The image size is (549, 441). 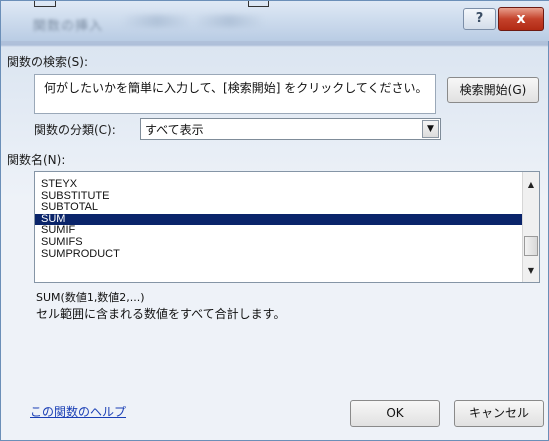 What do you see at coordinates (282, 184) in the screenshot?
I see `list-item: STEYX` at bounding box center [282, 184].